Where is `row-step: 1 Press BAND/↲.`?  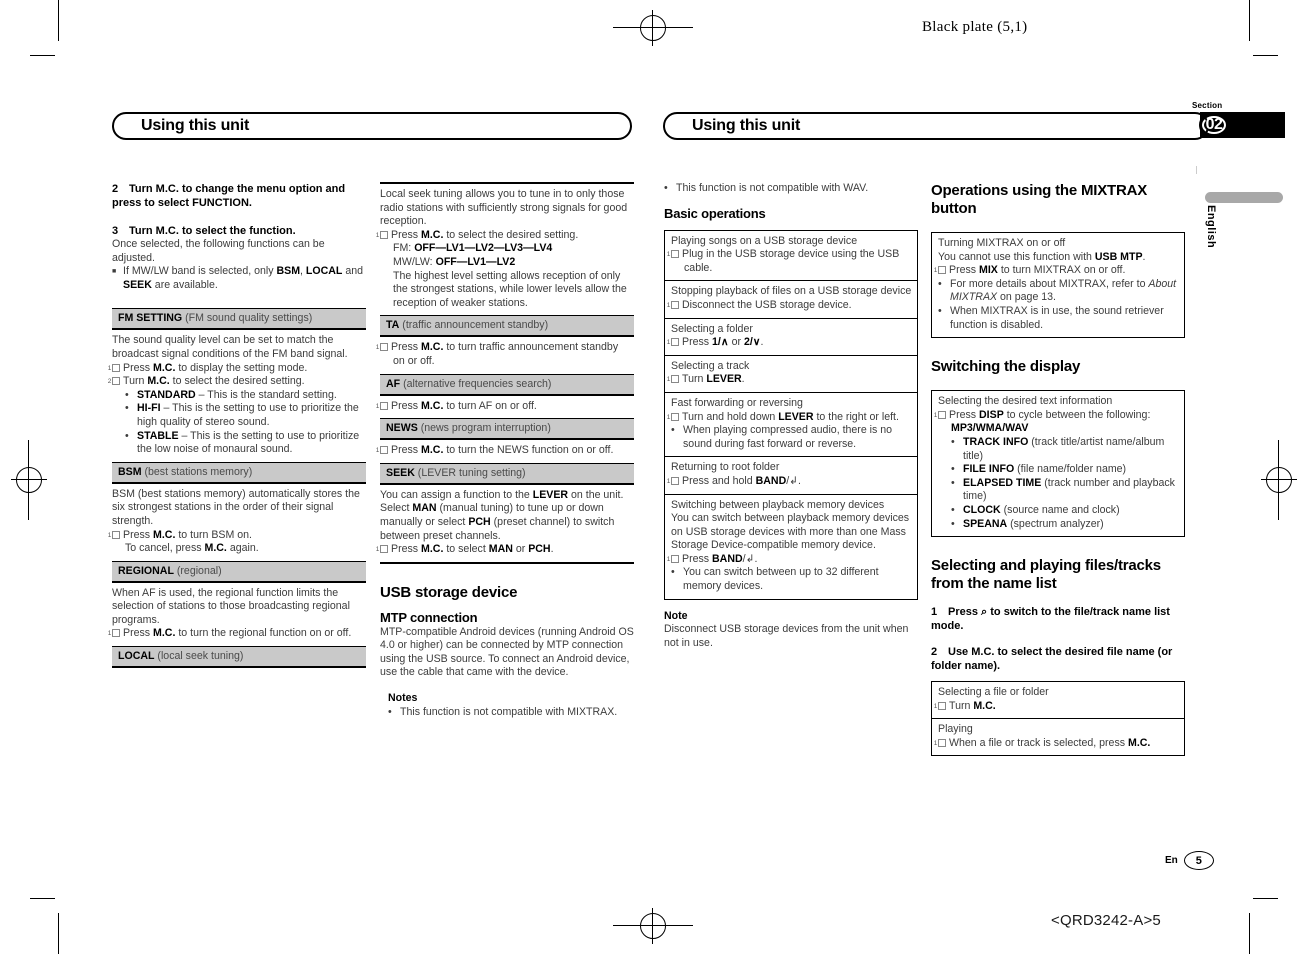 row-step: 1 Press BAND/↲. is located at coordinates (789, 559).